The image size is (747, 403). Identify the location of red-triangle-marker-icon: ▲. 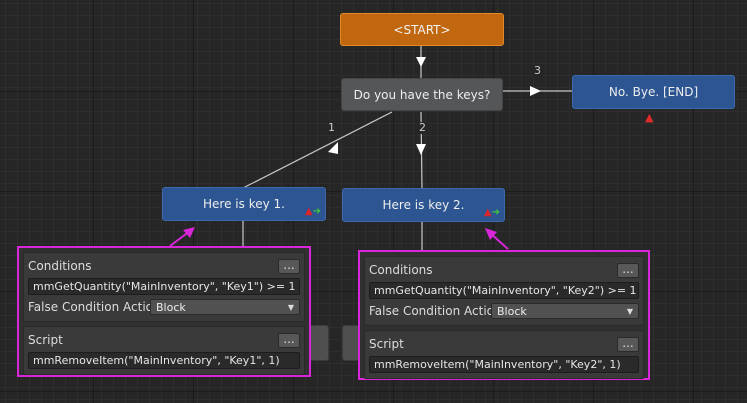
(649, 117).